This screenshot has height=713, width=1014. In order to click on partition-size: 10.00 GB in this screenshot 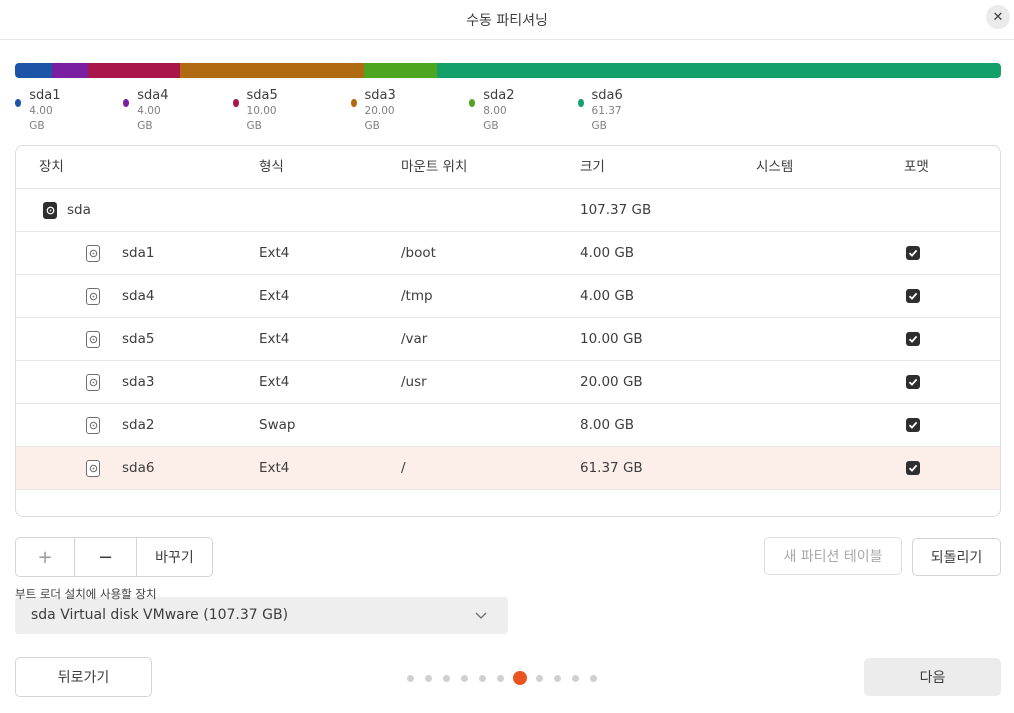, I will do `click(611, 339)`.